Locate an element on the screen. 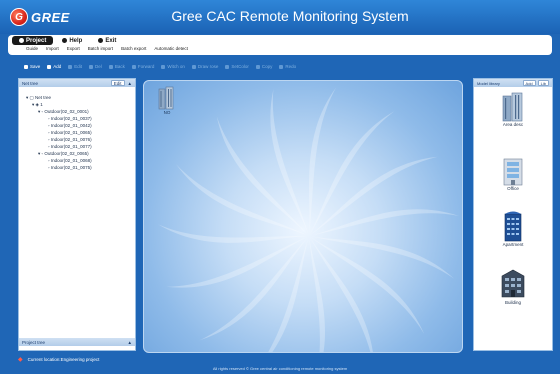 Image resolution: width=560 pixels, height=374 pixels. project-tree-label: Project tree is located at coordinates (34, 342).